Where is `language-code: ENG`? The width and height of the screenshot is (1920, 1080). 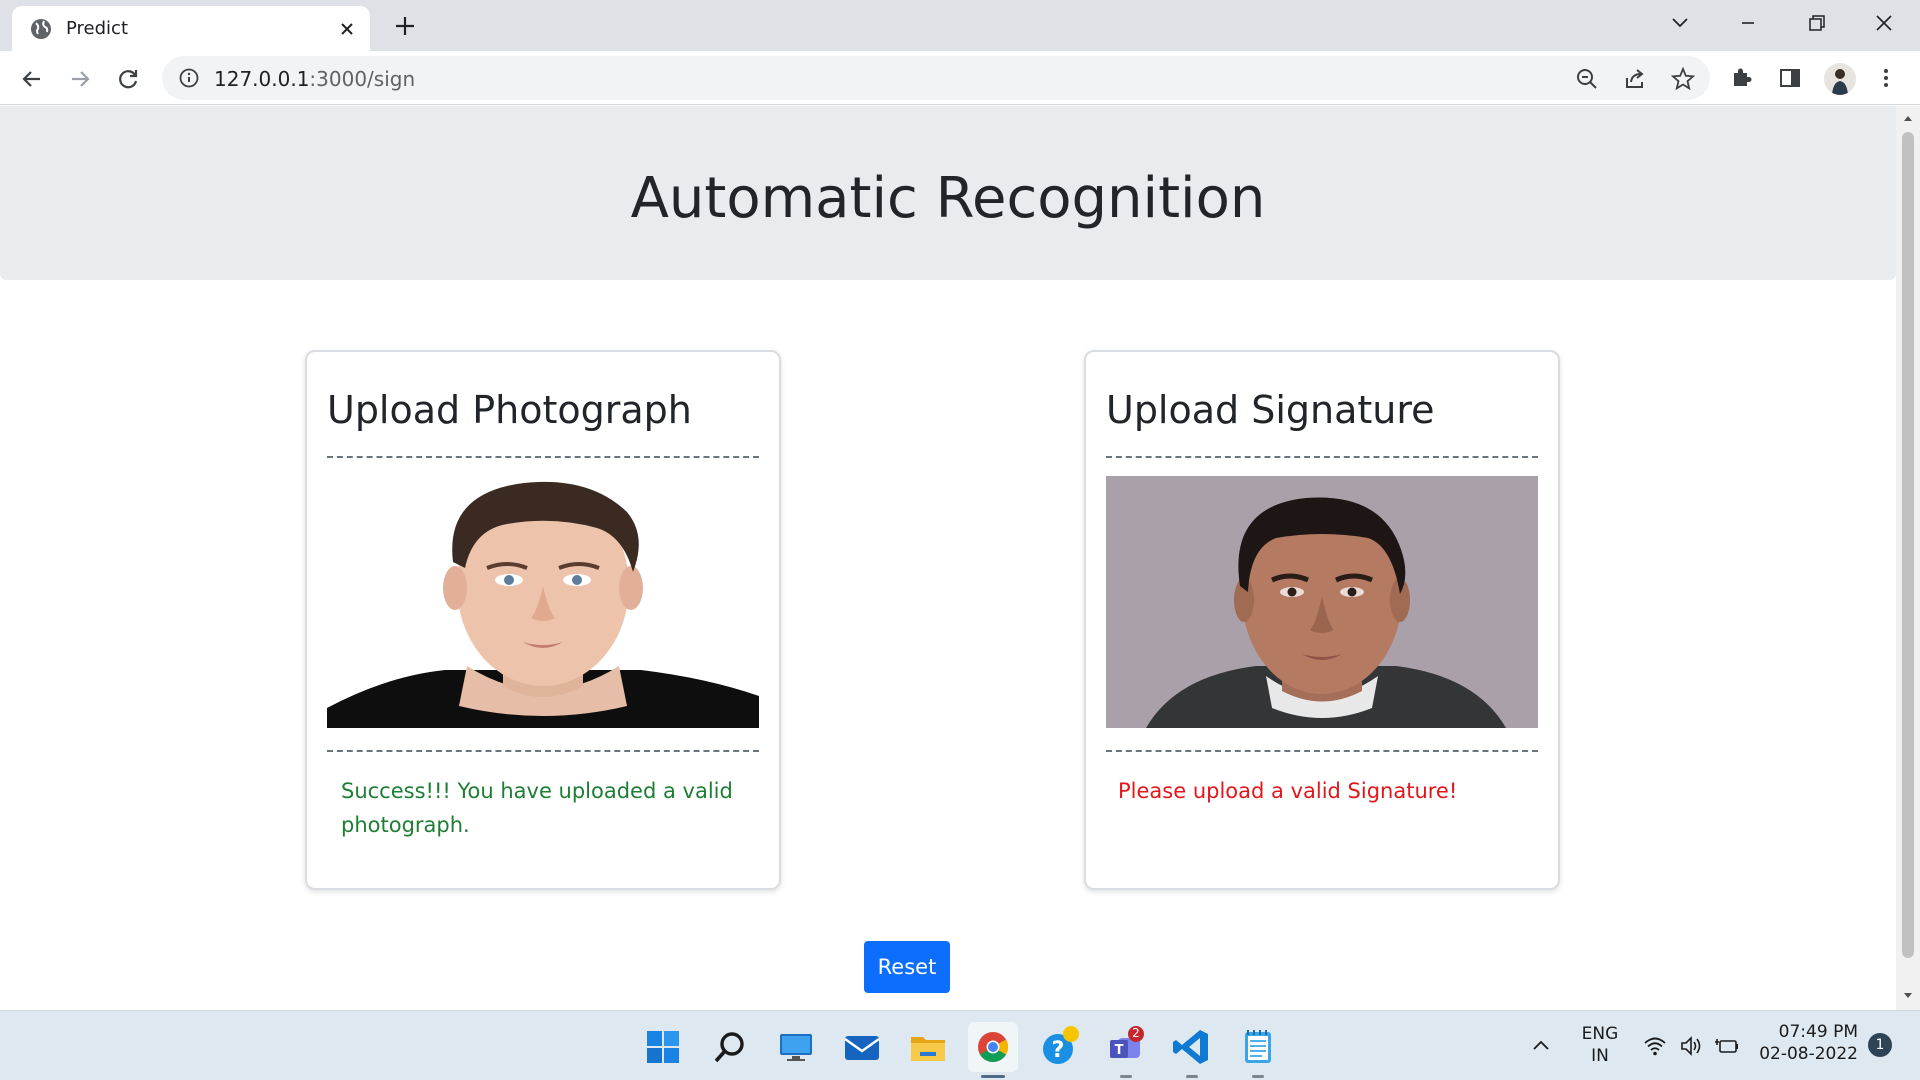
language-code: ENG is located at coordinates (1600, 1034).